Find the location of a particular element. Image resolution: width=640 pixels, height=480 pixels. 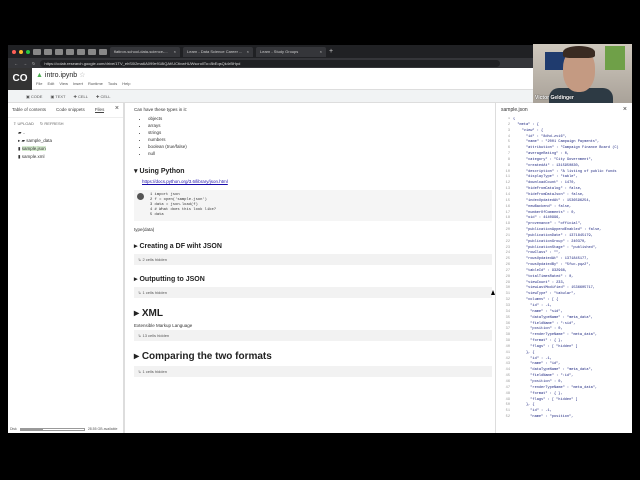

disk-usage-fill is located at coordinates (31, 429).